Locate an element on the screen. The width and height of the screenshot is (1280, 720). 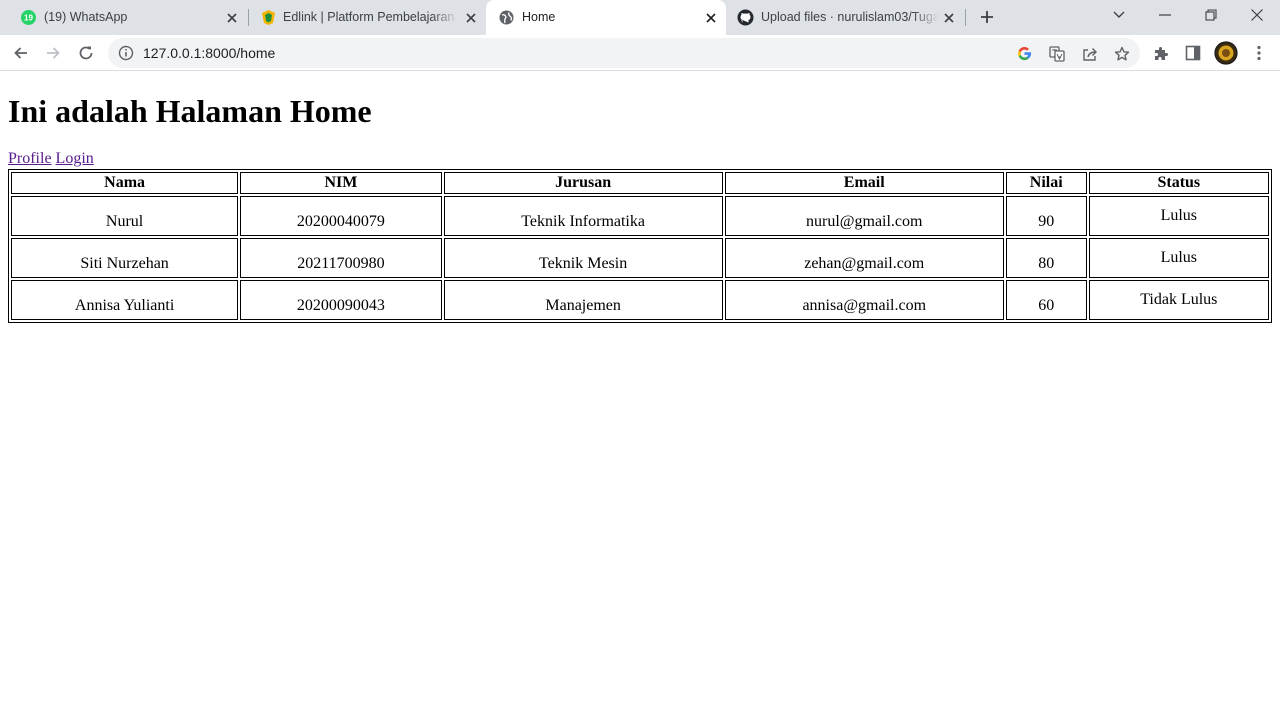
extensions-icon is located at coordinates (1161, 53).